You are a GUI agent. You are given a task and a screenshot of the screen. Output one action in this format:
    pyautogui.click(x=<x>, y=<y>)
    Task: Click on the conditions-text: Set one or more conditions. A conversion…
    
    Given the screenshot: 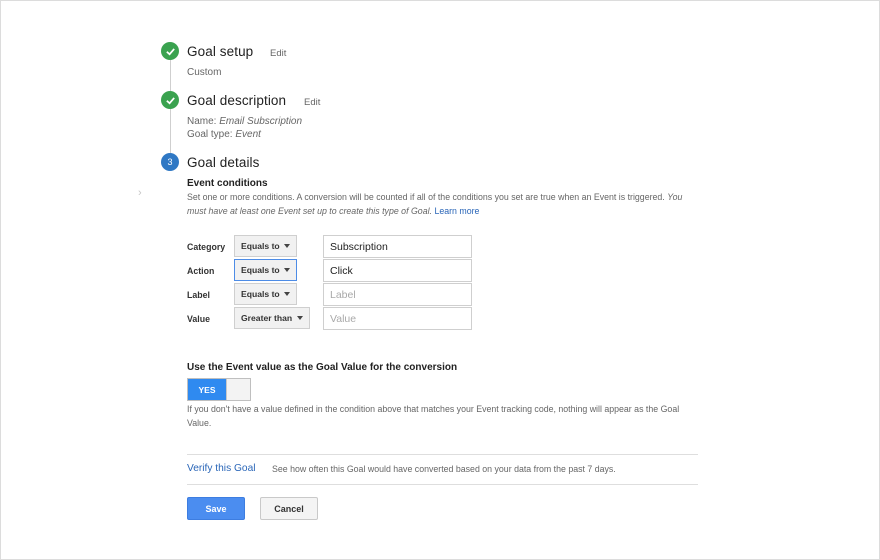 What is the action you would take?
    pyautogui.click(x=426, y=197)
    